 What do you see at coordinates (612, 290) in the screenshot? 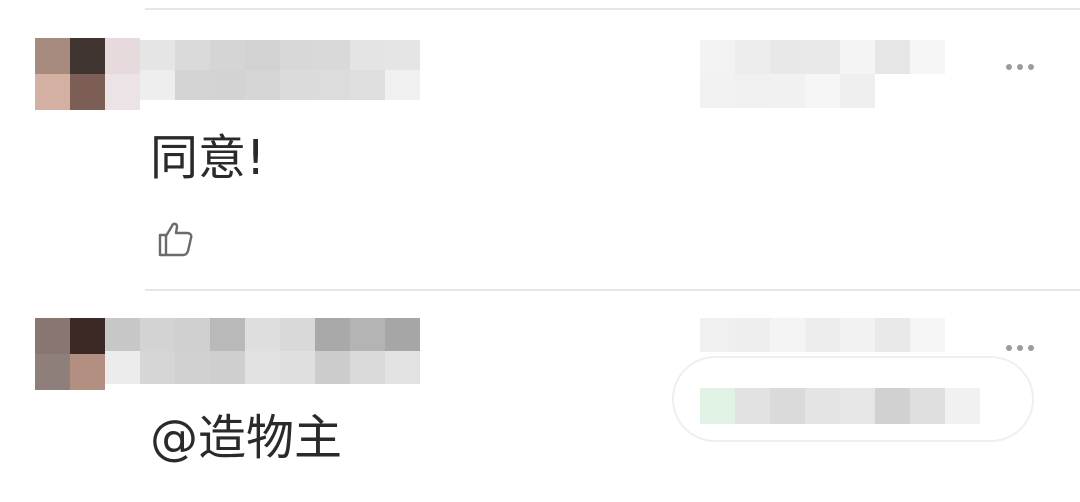
I see `comment-divider` at bounding box center [612, 290].